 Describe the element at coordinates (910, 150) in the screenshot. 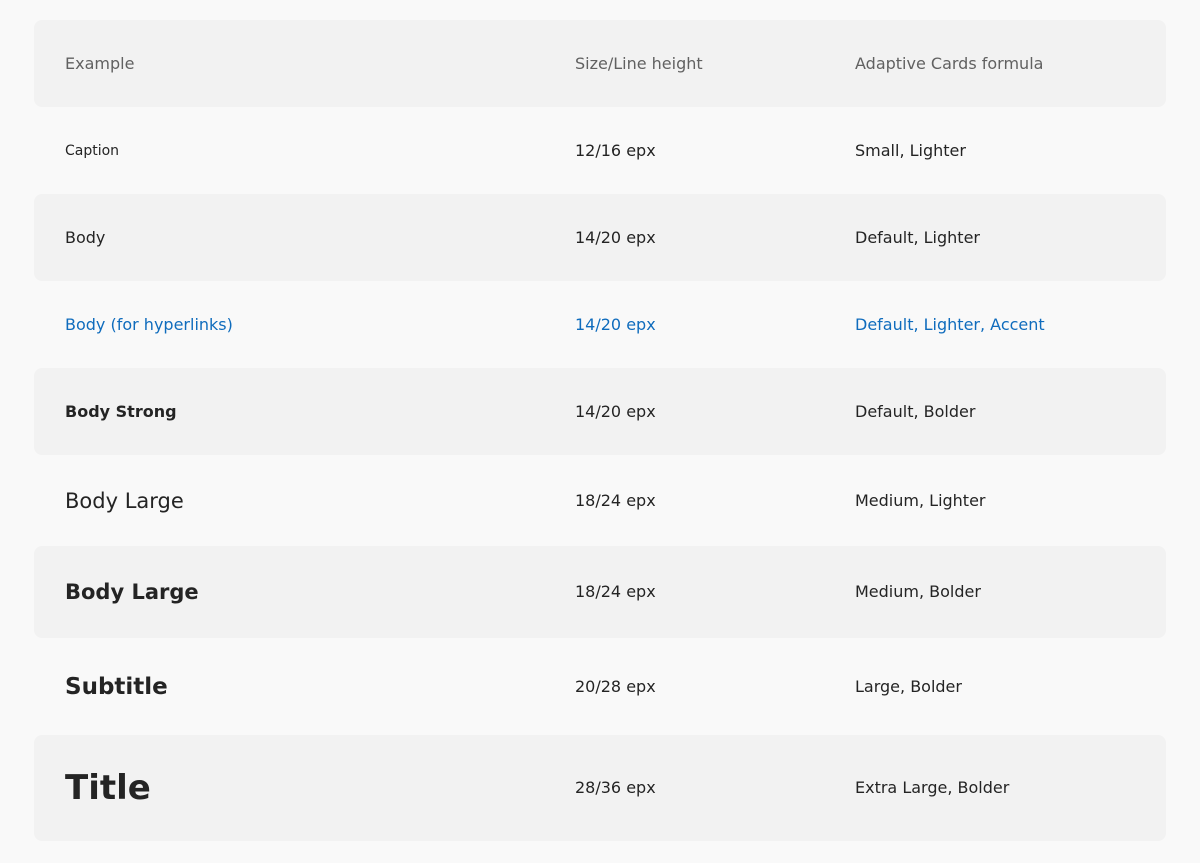

I see `formula-cell: Small, Lighter` at that location.